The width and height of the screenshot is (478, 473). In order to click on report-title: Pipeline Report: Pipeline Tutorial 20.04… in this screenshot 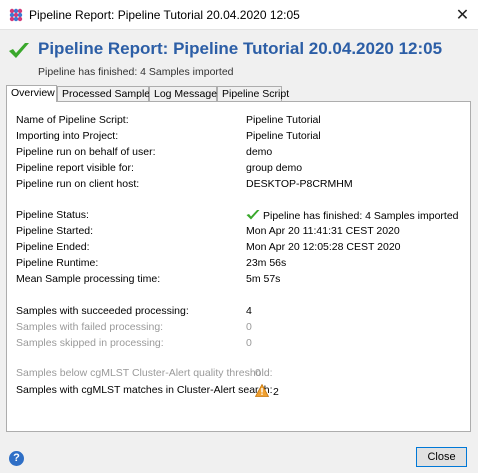, I will do `click(240, 48)`.